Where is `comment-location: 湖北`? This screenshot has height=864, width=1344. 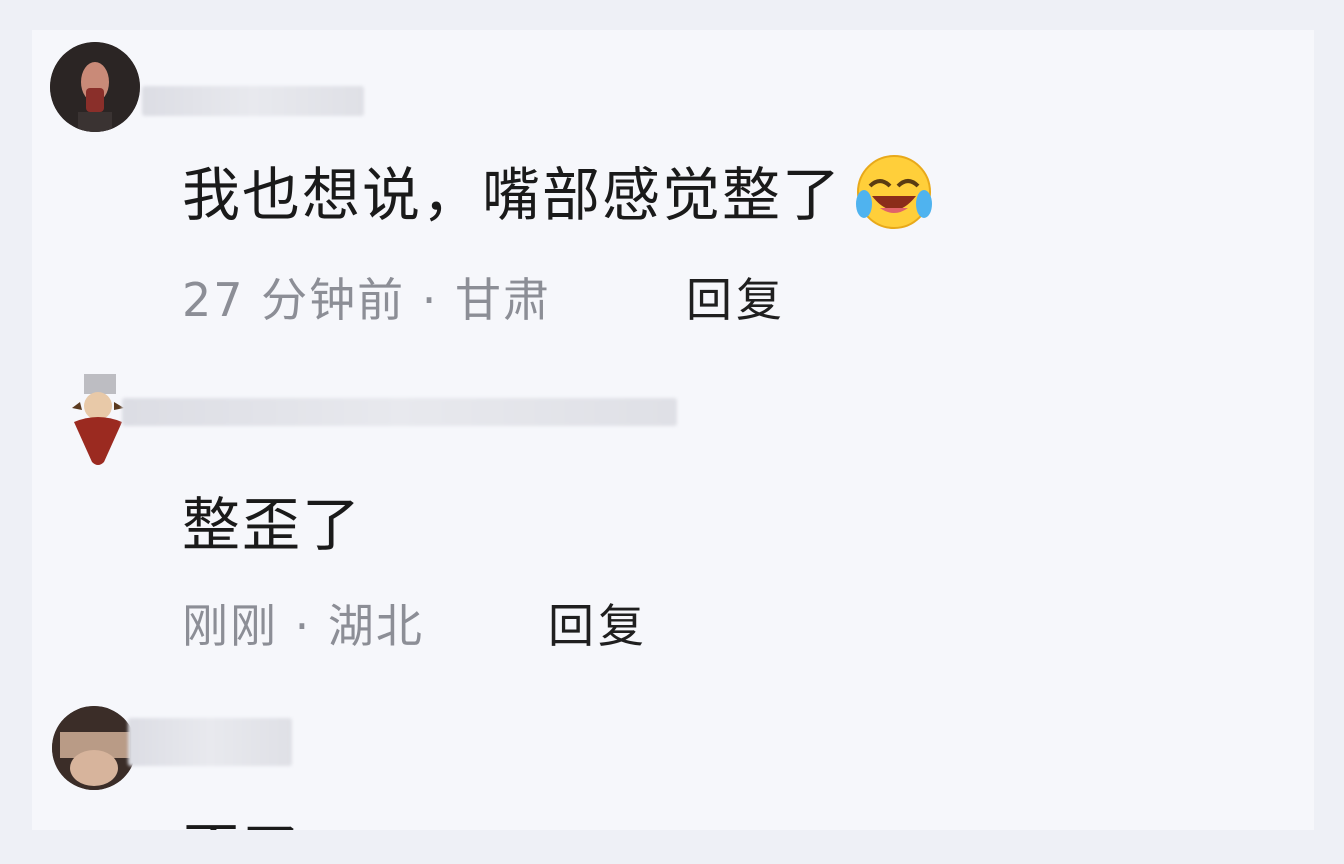 comment-location: 湖北 is located at coordinates (375, 626).